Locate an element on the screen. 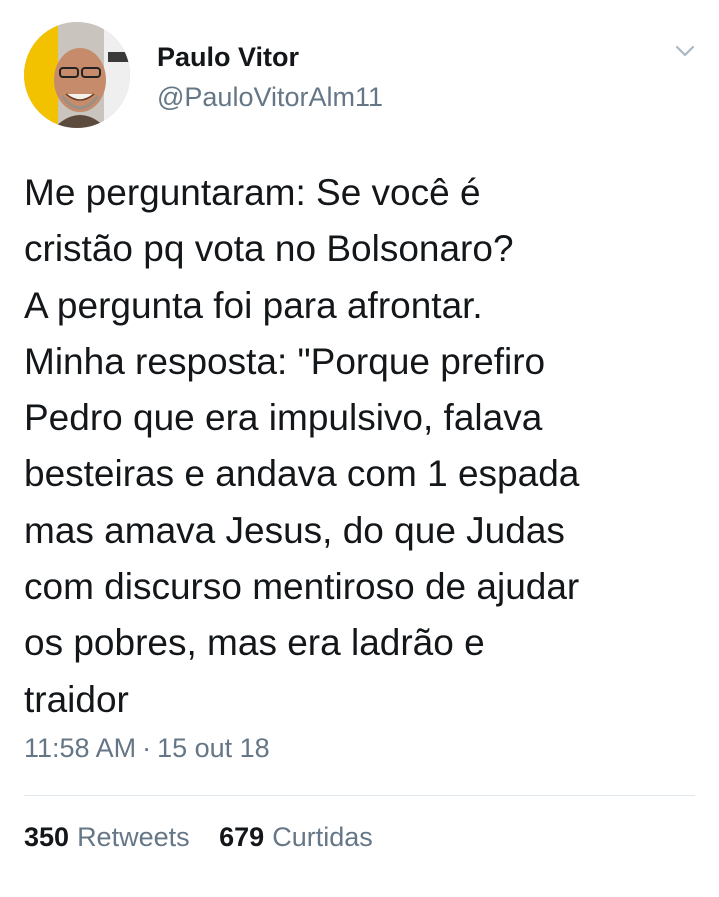 The width and height of the screenshot is (719, 897). user-handle: @PauloVitorAlm11 is located at coordinates (270, 97).